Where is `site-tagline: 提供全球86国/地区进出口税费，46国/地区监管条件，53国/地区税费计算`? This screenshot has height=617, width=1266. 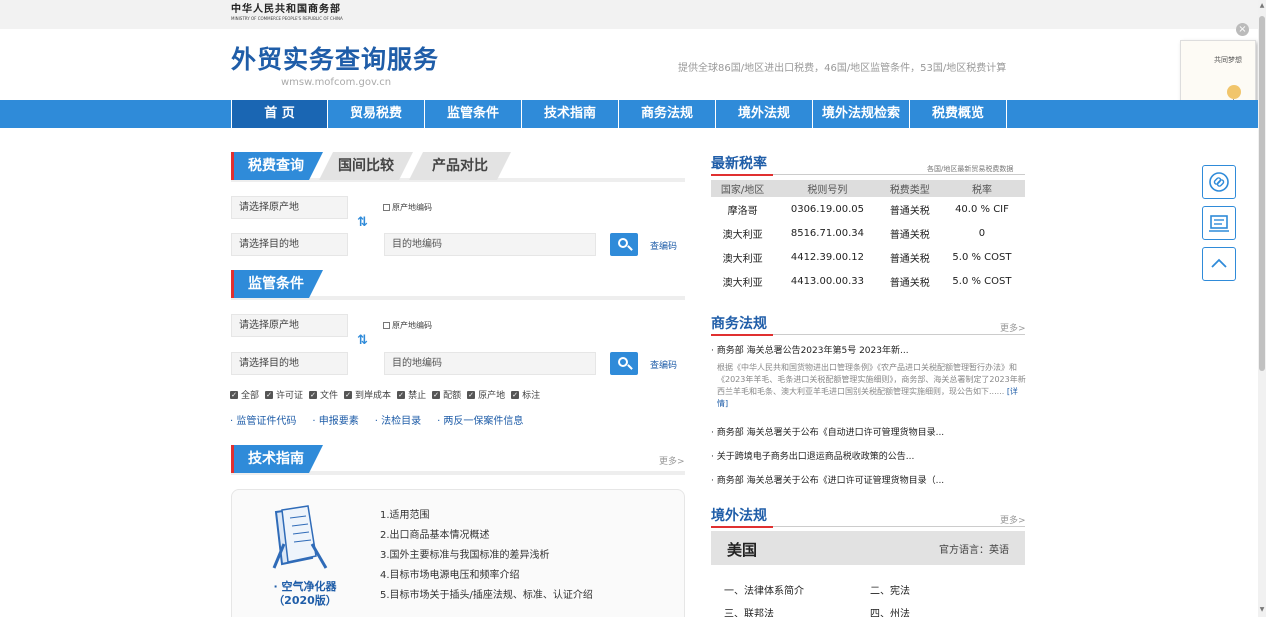
site-tagline: 提供全球86国/地区进出口税费，46国/地区监管条件，53国/地区税费计算 is located at coordinates (842, 68).